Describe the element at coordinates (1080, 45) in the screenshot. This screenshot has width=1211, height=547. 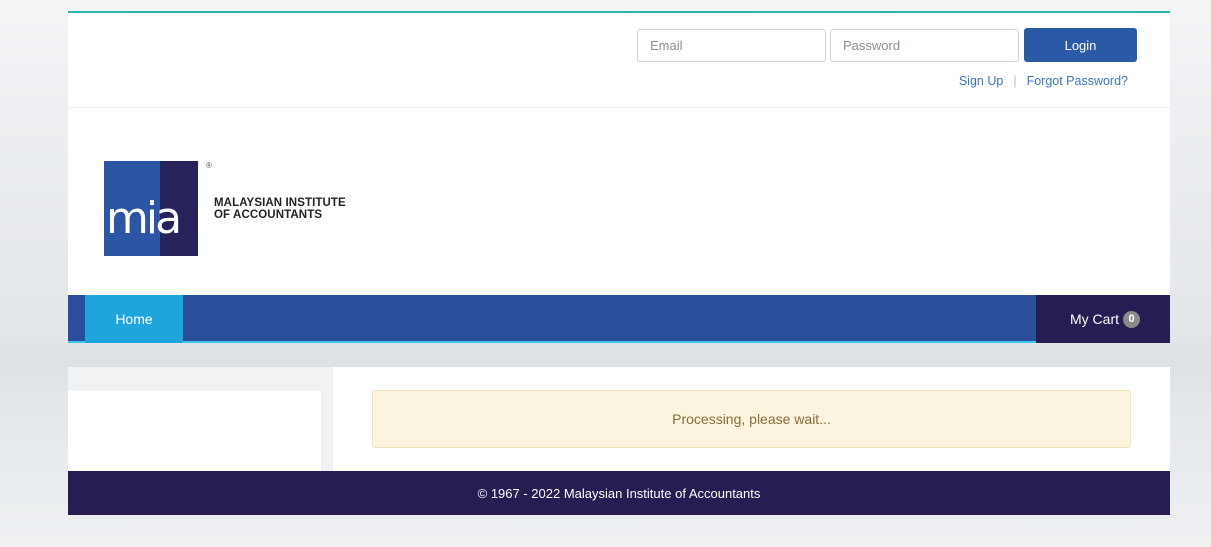
I see `login-button: Login` at that location.